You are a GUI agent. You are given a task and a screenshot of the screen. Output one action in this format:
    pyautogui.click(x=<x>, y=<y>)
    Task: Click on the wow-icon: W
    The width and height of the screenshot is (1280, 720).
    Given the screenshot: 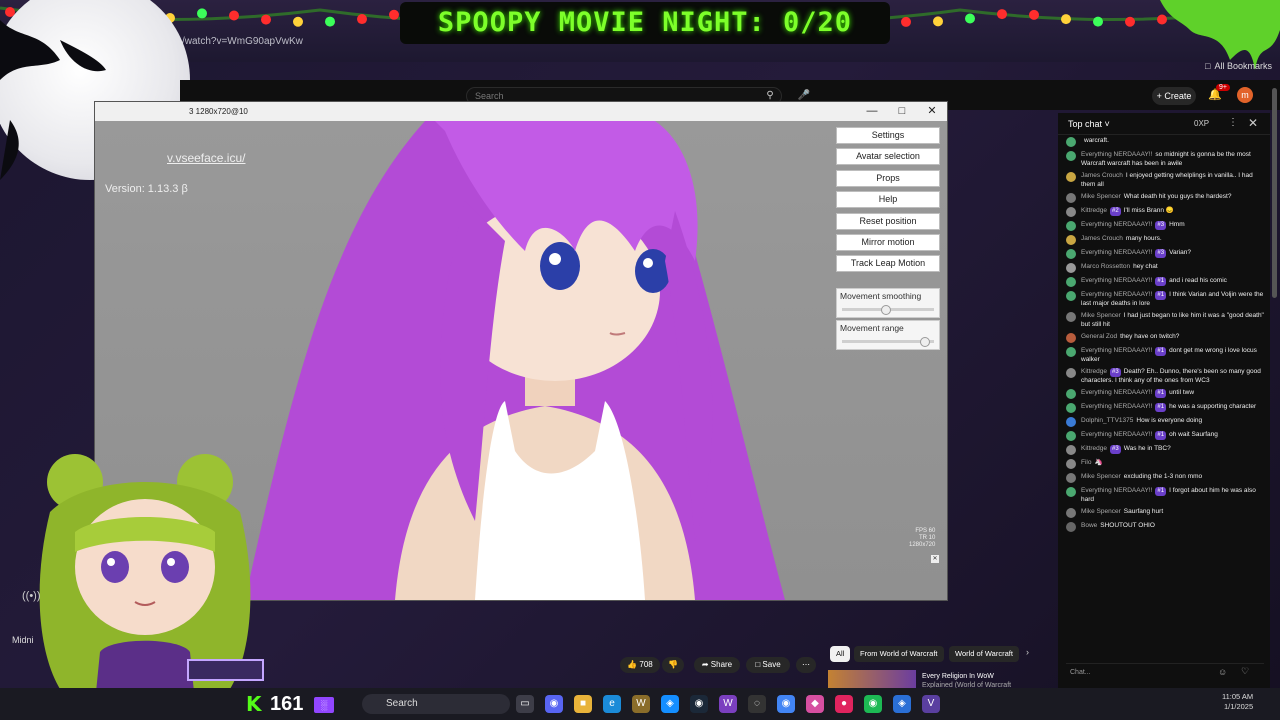 What is the action you would take?
    pyautogui.click(x=641, y=704)
    